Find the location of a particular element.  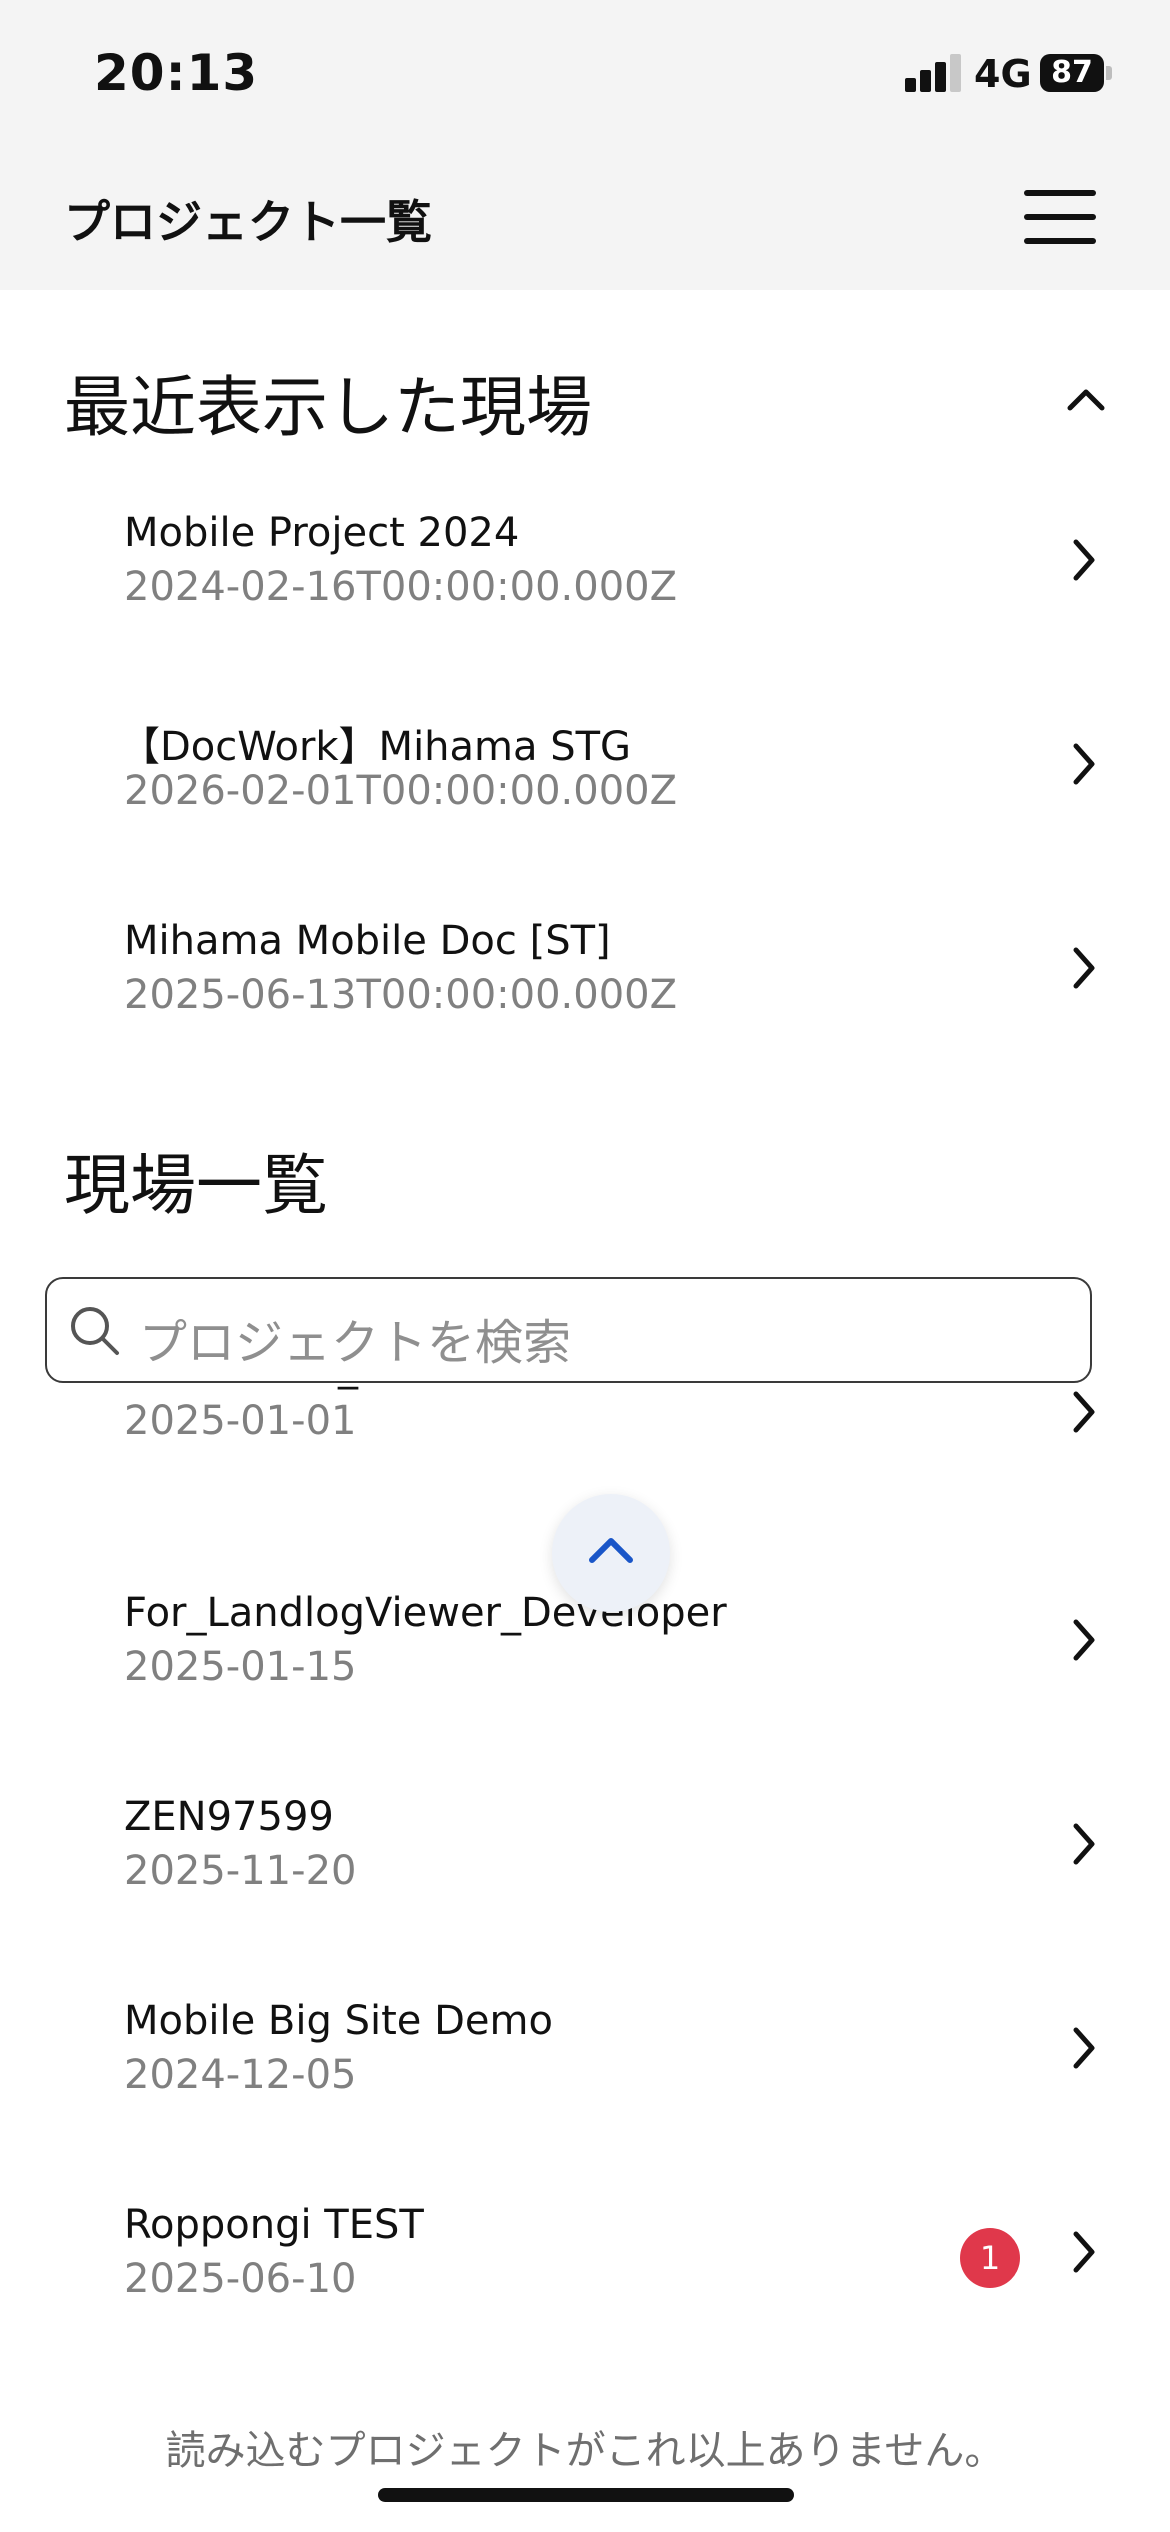

site-item-mobile-big-site-demo: Mobile Big Site Demo 2024-12-05 is located at coordinates (585, 2078).